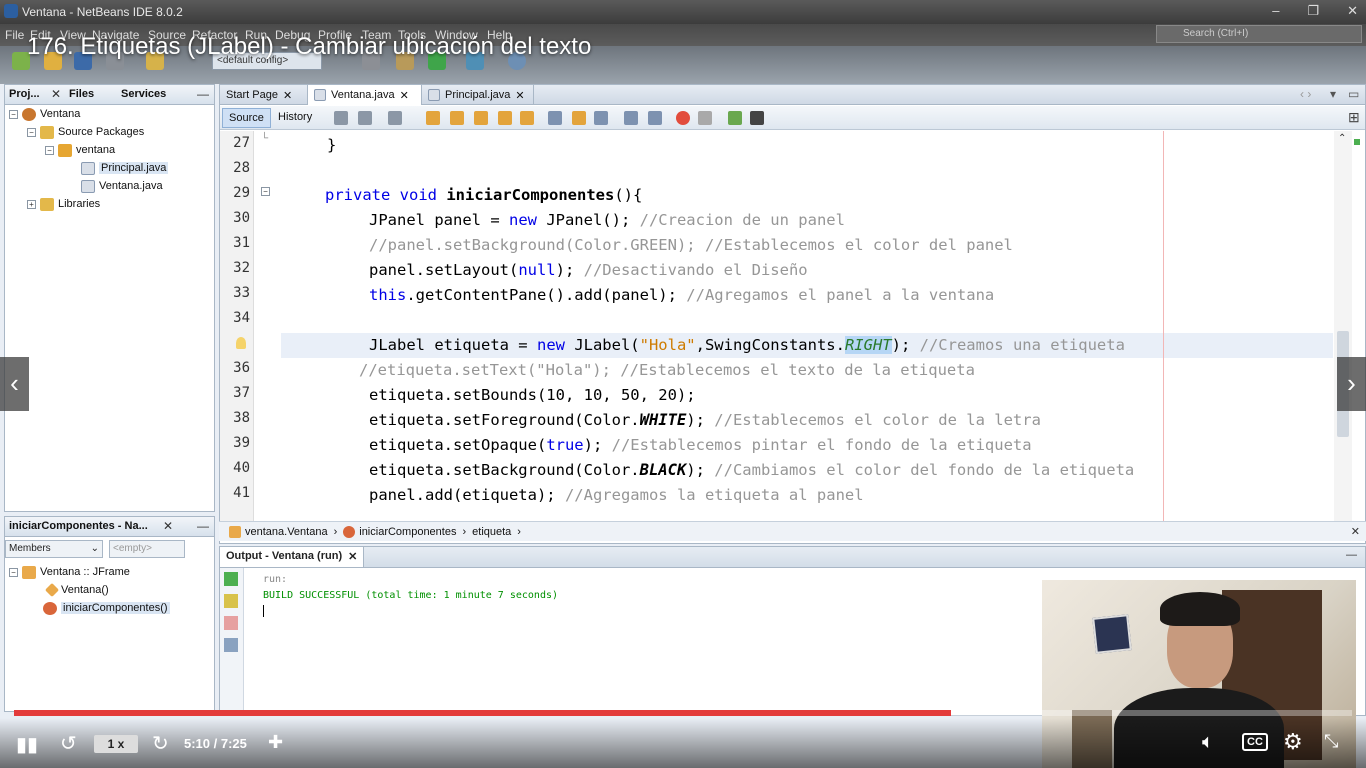 This screenshot has width=1366, height=768. Describe the element at coordinates (160, 743) in the screenshot. I see `forward-icon: ↻` at that location.